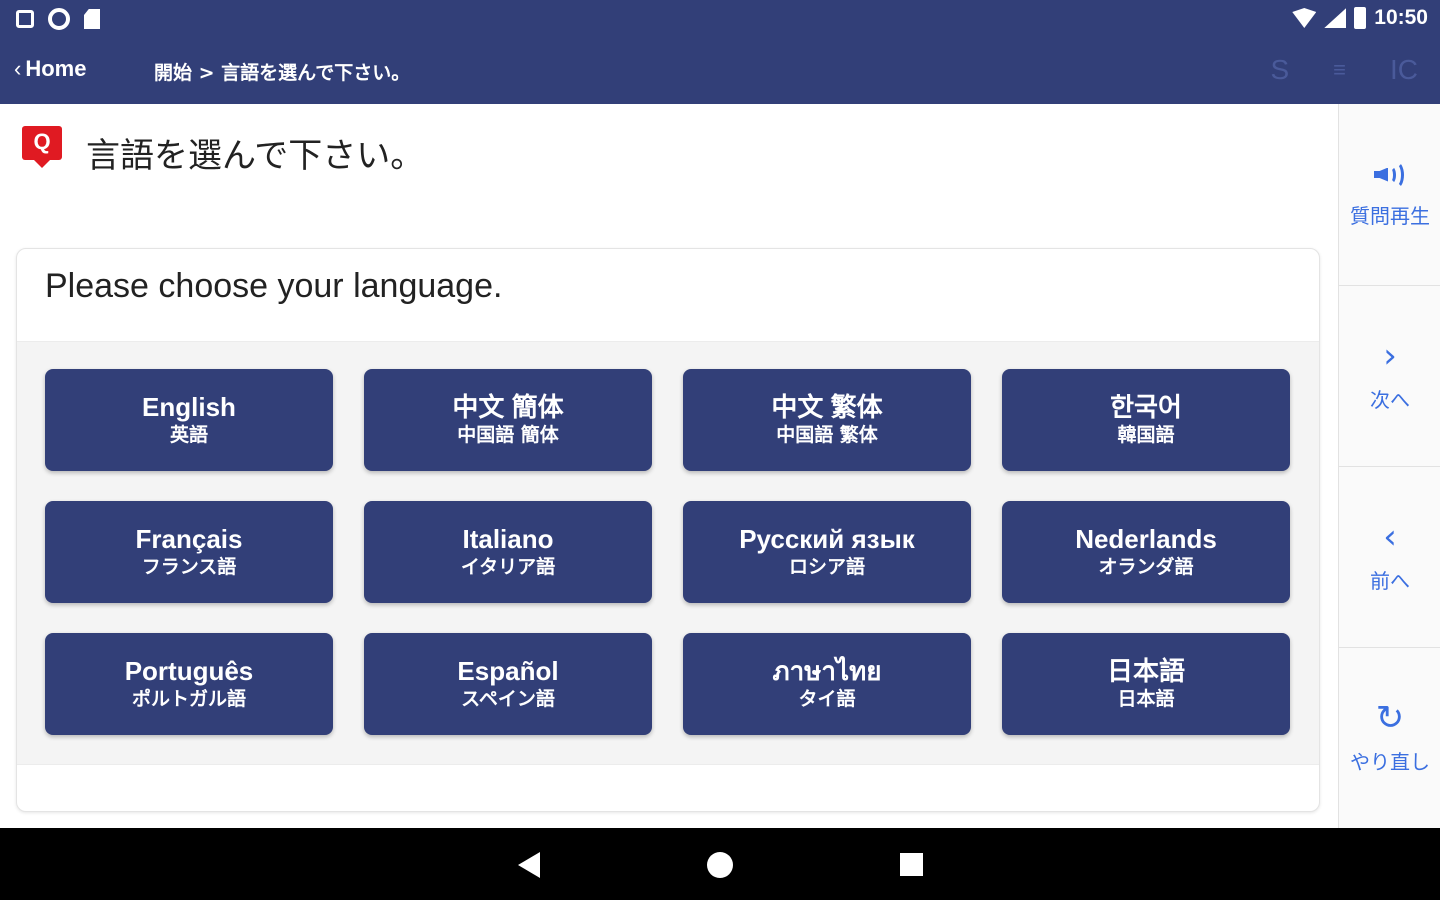 The width and height of the screenshot is (1440, 900). I want to click on language-subtitle: 日本語, so click(1146, 699).